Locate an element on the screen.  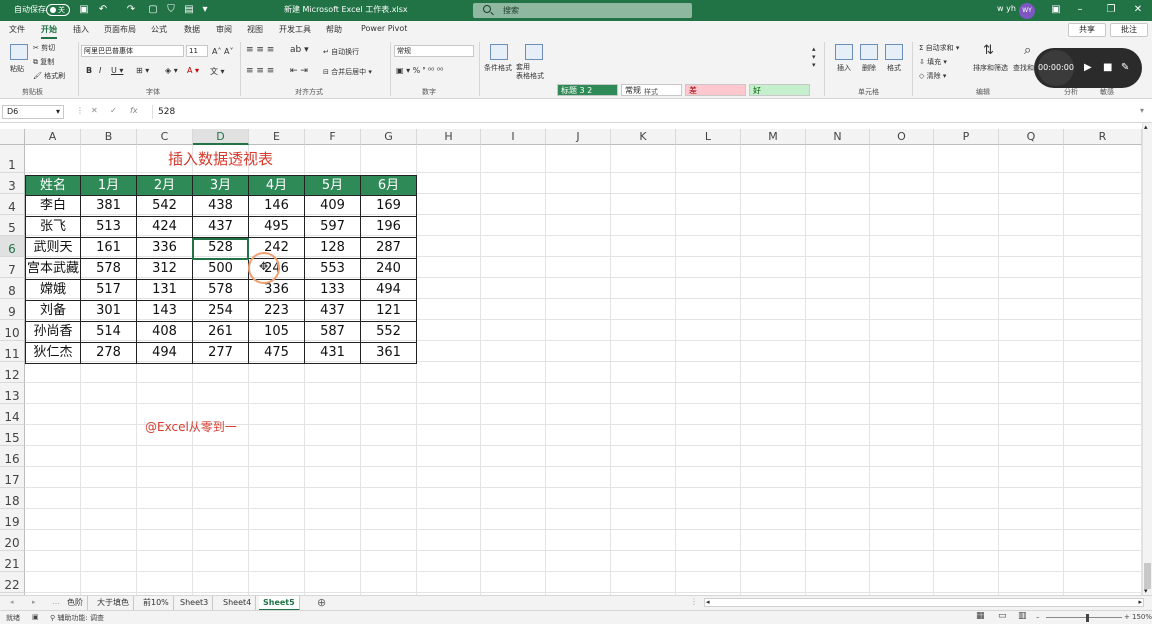
table-header-cell: 4月 is located at coordinates (277, 185).